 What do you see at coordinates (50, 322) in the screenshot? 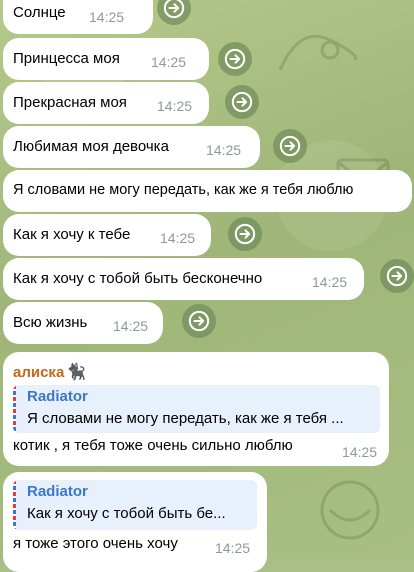
I see `message-text: Всю жизнь` at bounding box center [50, 322].